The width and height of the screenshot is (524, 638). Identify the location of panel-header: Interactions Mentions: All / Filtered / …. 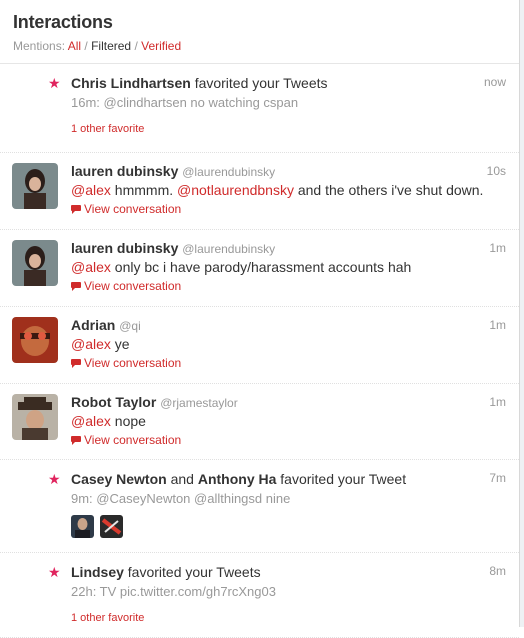
(259, 32).